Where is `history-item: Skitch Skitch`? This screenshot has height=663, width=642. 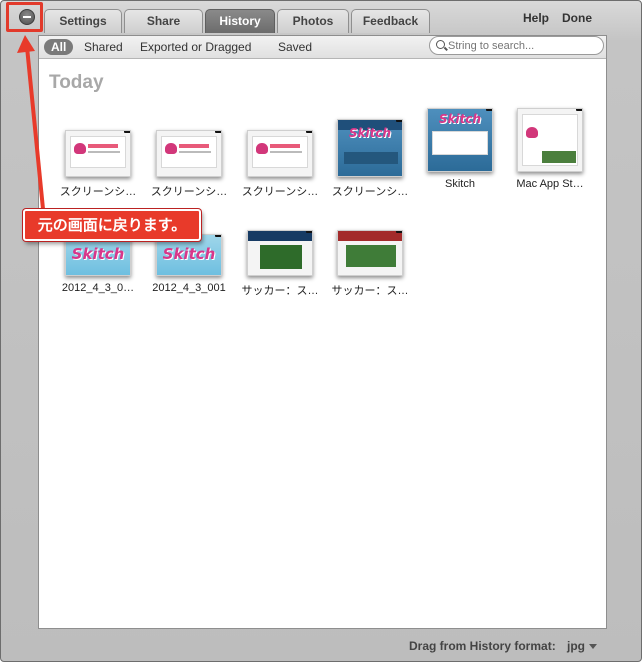
history-item: Skitch Skitch is located at coordinates (460, 149).